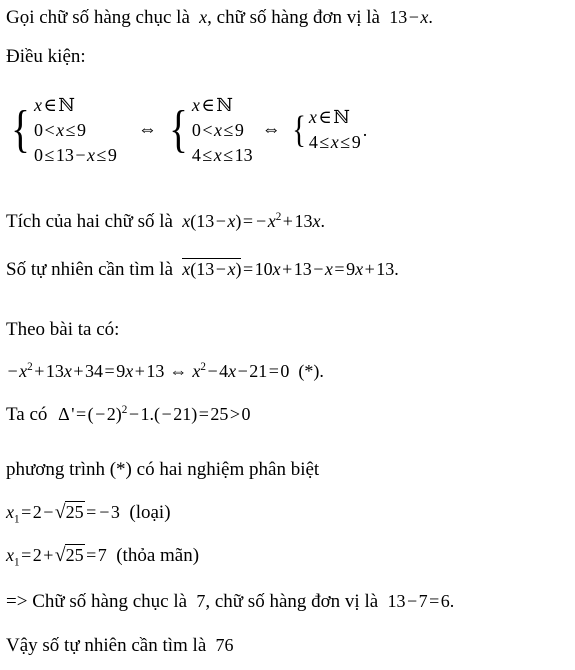  What do you see at coordinates (309, 371) in the screenshot?
I see `equation-star-label: (*)` at bounding box center [309, 371].